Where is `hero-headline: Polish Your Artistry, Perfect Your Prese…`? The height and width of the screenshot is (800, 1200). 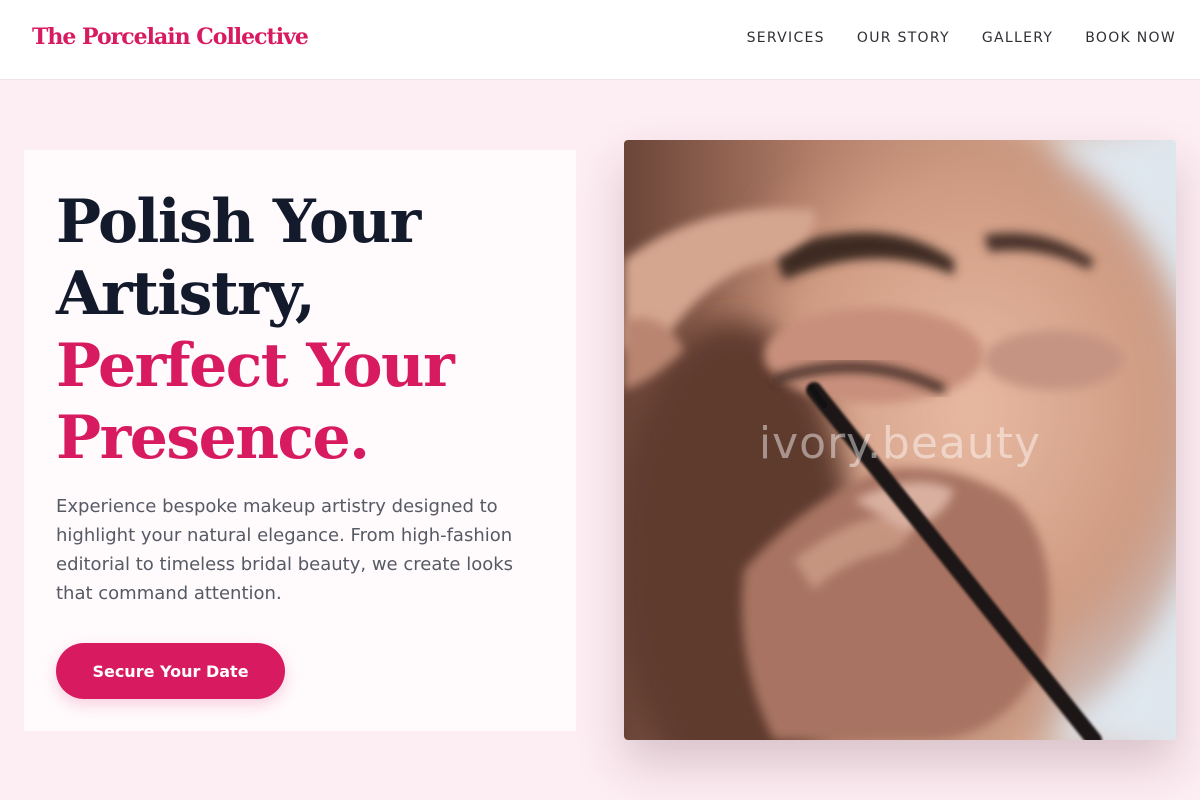 hero-headline: Polish Your Artistry, Perfect Your Prese… is located at coordinates (255, 330).